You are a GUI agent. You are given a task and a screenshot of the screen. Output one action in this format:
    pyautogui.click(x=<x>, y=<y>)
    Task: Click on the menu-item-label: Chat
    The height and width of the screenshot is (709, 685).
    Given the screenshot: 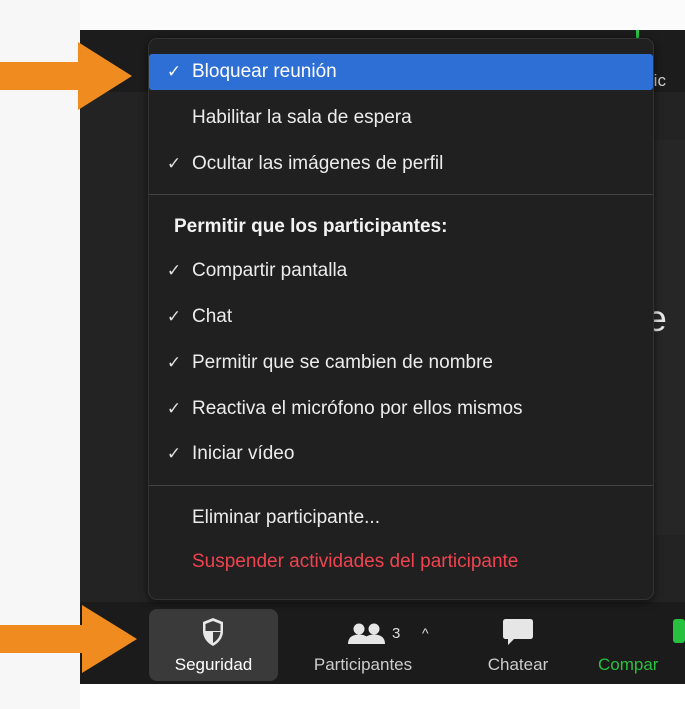 What is the action you would take?
    pyautogui.click(x=212, y=316)
    